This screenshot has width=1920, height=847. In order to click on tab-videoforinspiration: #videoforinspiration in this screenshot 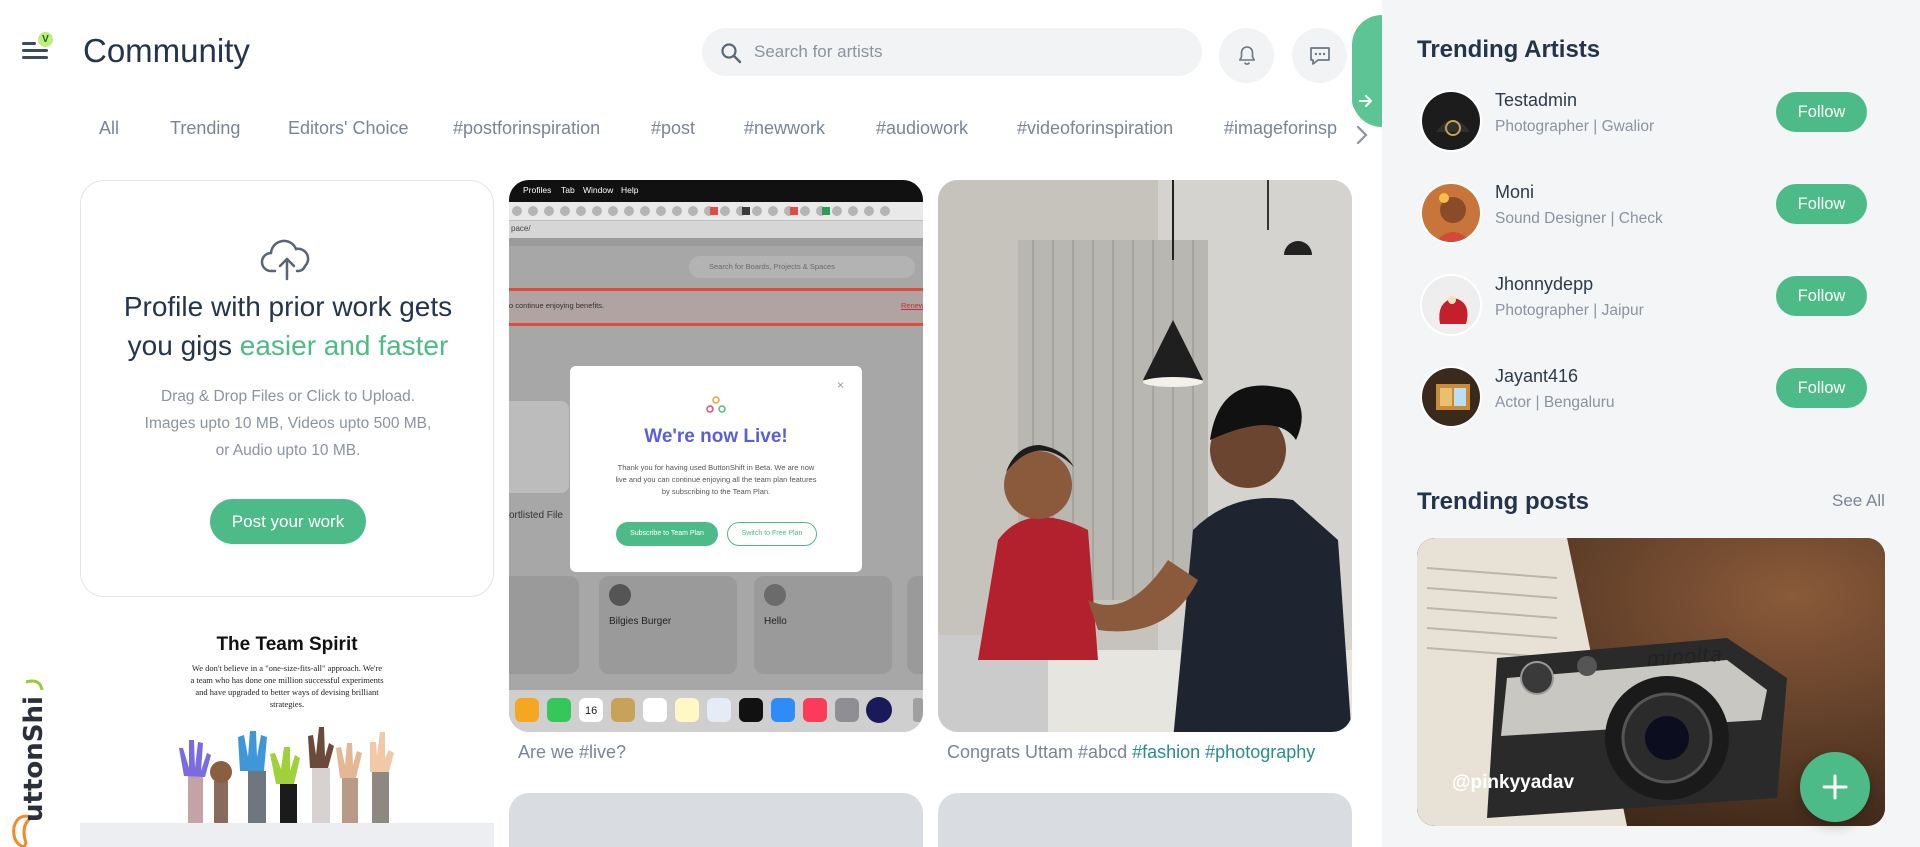, I will do `click(1095, 128)`.